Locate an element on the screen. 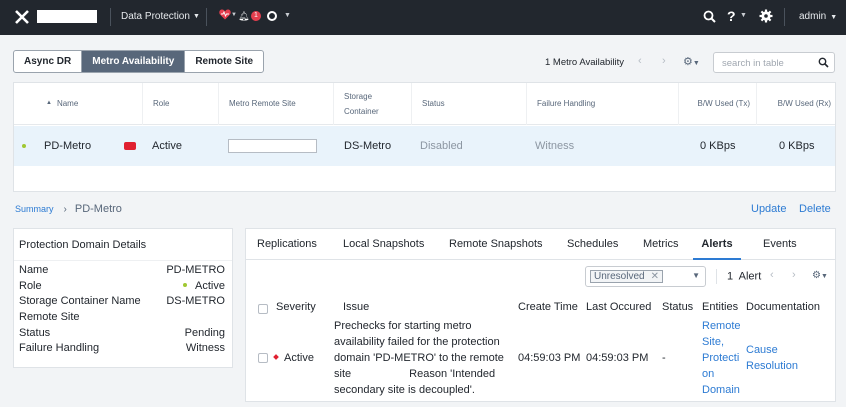 The image size is (846, 407). row-checkbox is located at coordinates (263, 358).